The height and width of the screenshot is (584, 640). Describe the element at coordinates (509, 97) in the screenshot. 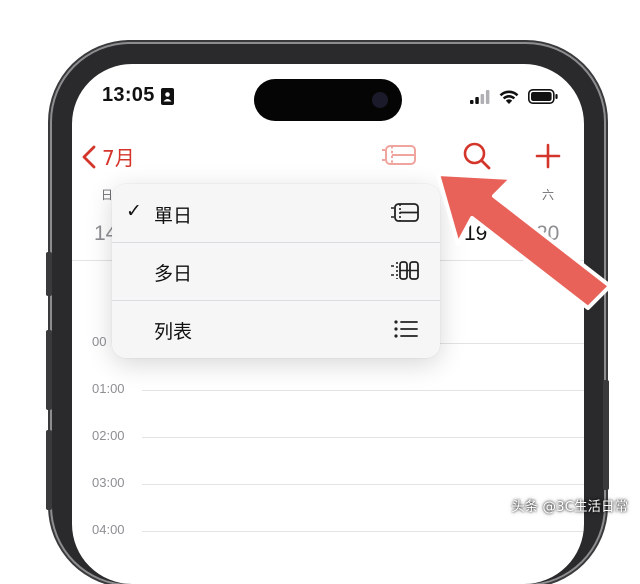

I see `wifi-icon` at that location.